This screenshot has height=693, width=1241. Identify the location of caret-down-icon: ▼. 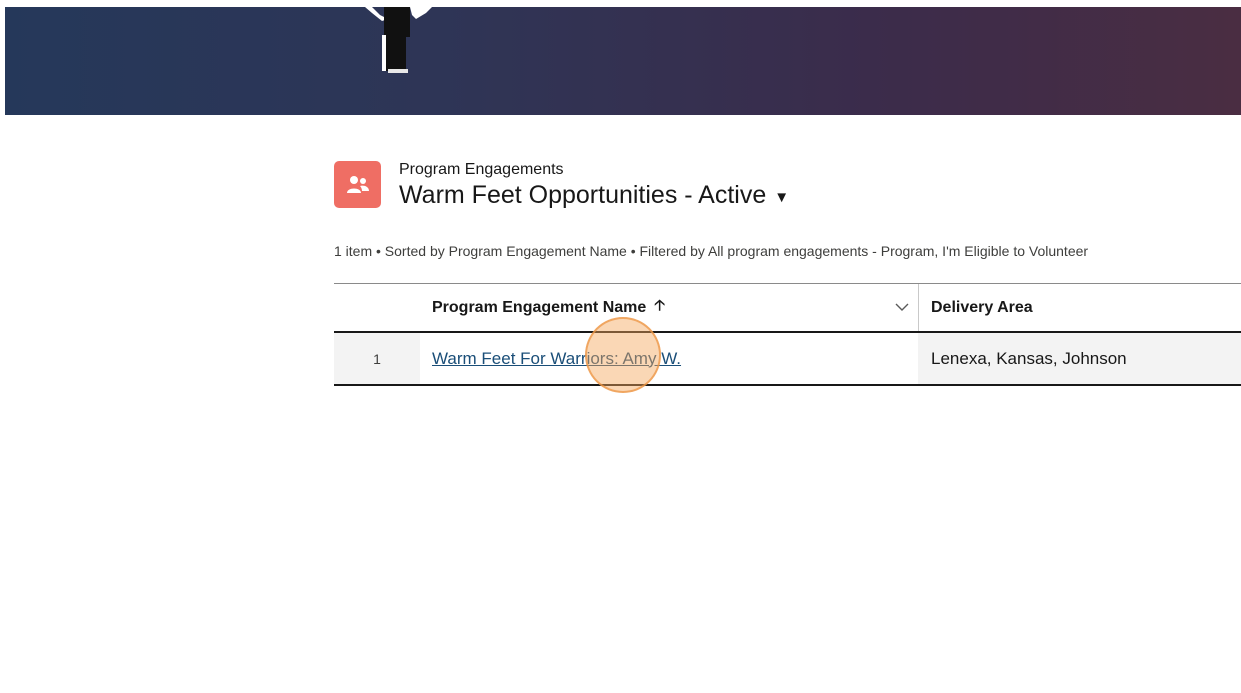
(781, 197).